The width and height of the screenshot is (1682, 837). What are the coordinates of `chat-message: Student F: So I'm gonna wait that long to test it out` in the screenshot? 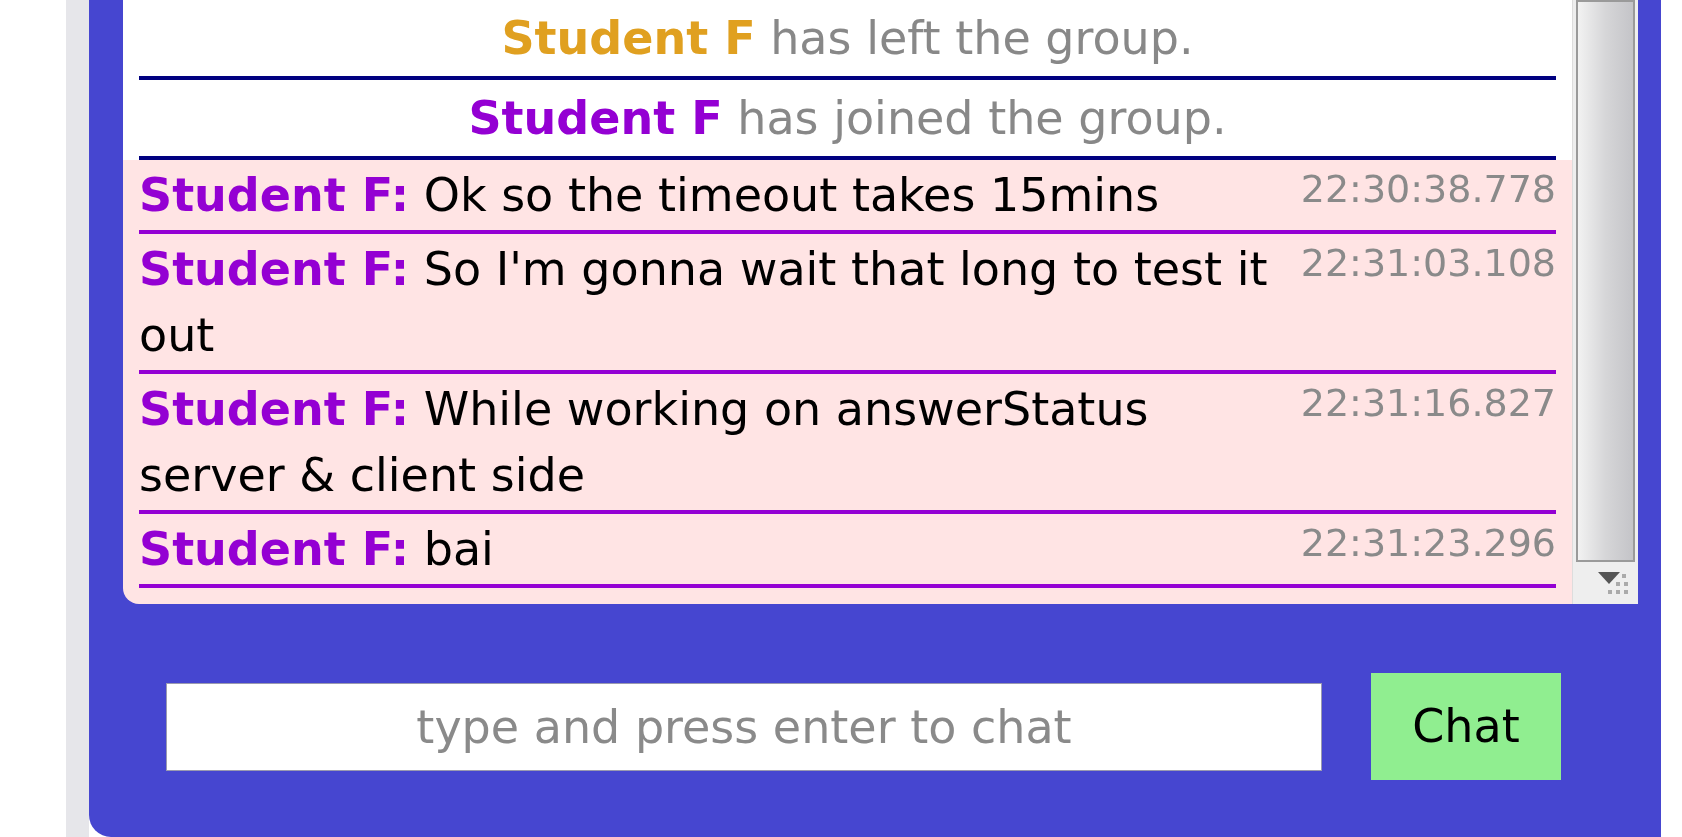 It's located at (704, 302).